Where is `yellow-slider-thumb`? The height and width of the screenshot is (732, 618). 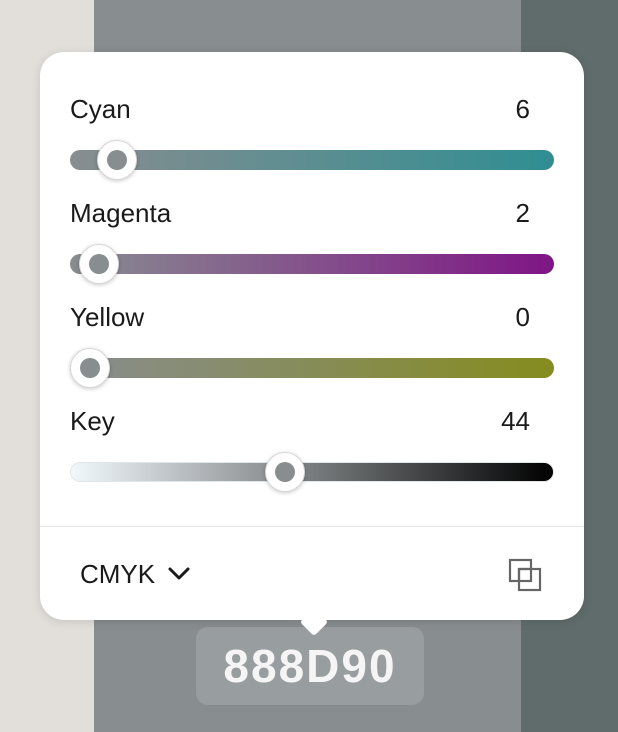 yellow-slider-thumb is located at coordinates (90, 368).